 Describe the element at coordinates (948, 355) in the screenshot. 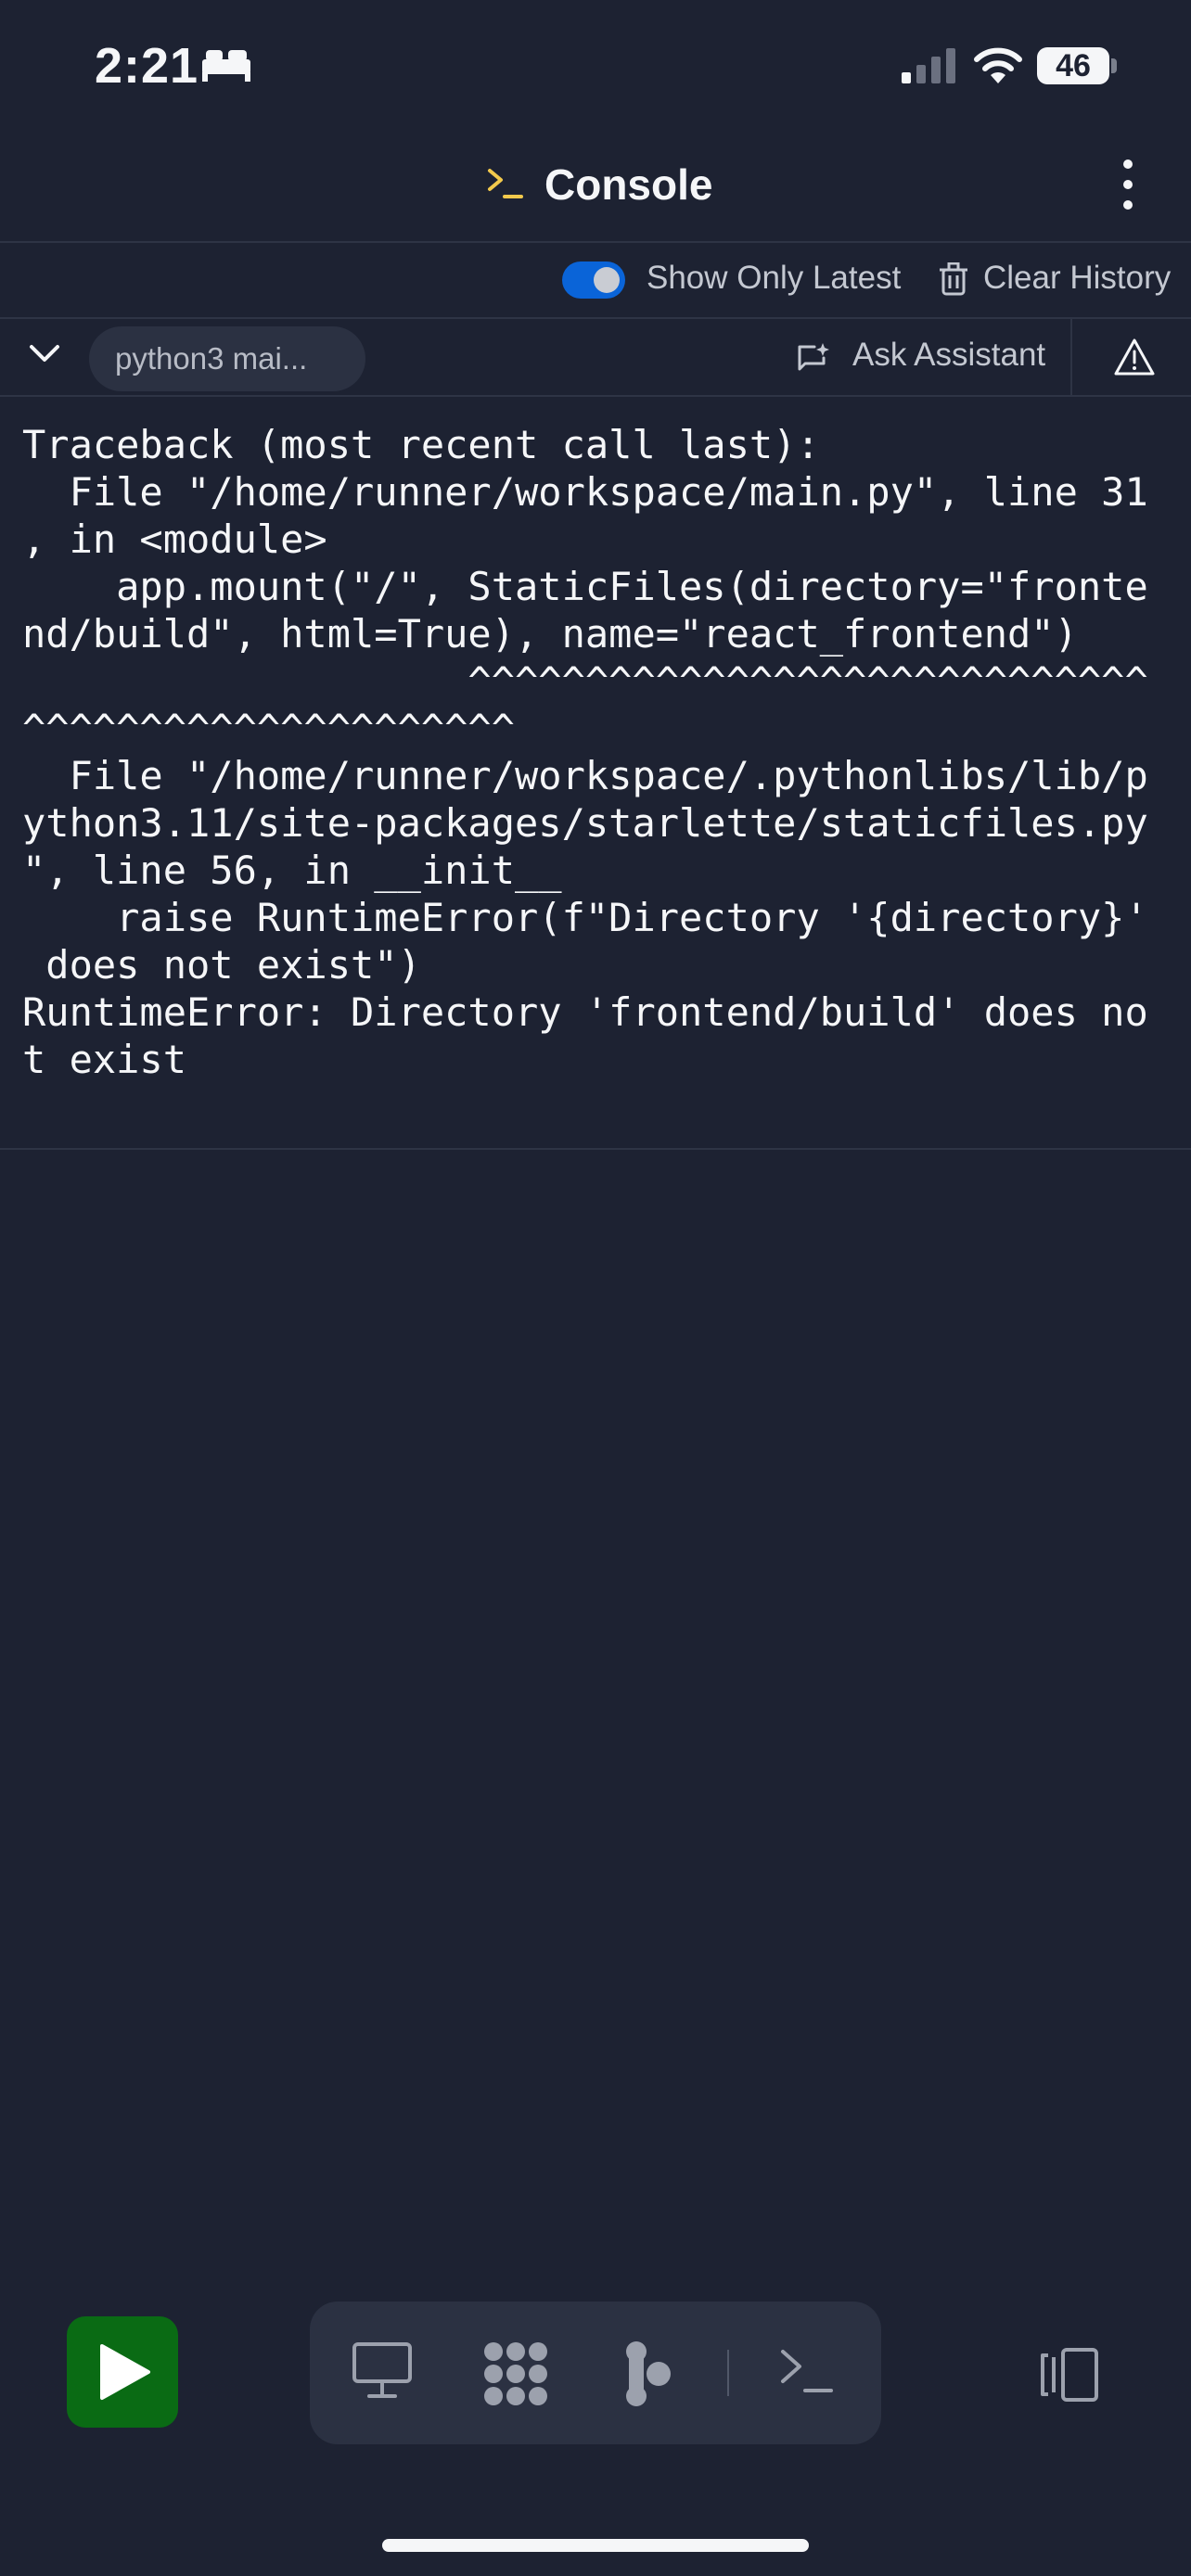

I see `ask-assistant-button: Ask Assistant` at that location.